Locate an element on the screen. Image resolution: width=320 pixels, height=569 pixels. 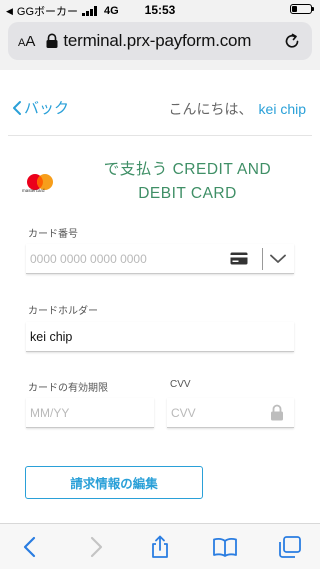
url-text: terminal.prx-payform.com is located at coordinates (157, 41).